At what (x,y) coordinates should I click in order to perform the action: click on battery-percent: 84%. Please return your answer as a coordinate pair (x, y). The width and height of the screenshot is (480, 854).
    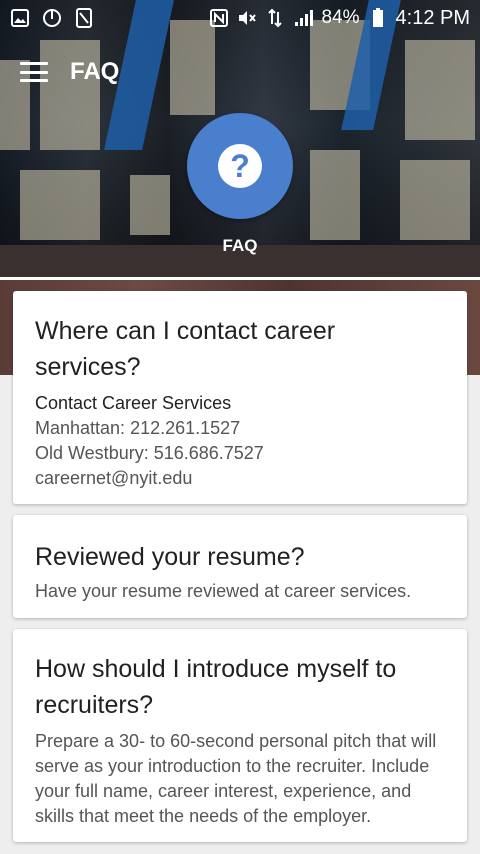
    Looking at the image, I should click on (340, 17).